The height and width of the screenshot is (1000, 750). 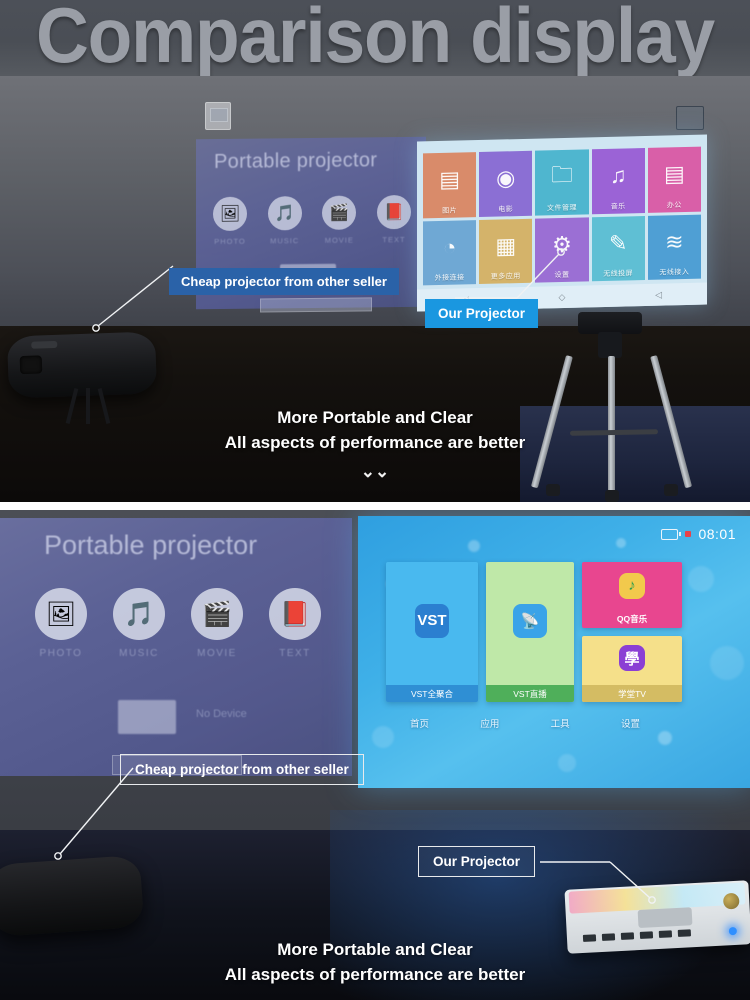 What do you see at coordinates (375, 417) in the screenshot?
I see `caption-line-1-top: More Portable and Clear` at bounding box center [375, 417].